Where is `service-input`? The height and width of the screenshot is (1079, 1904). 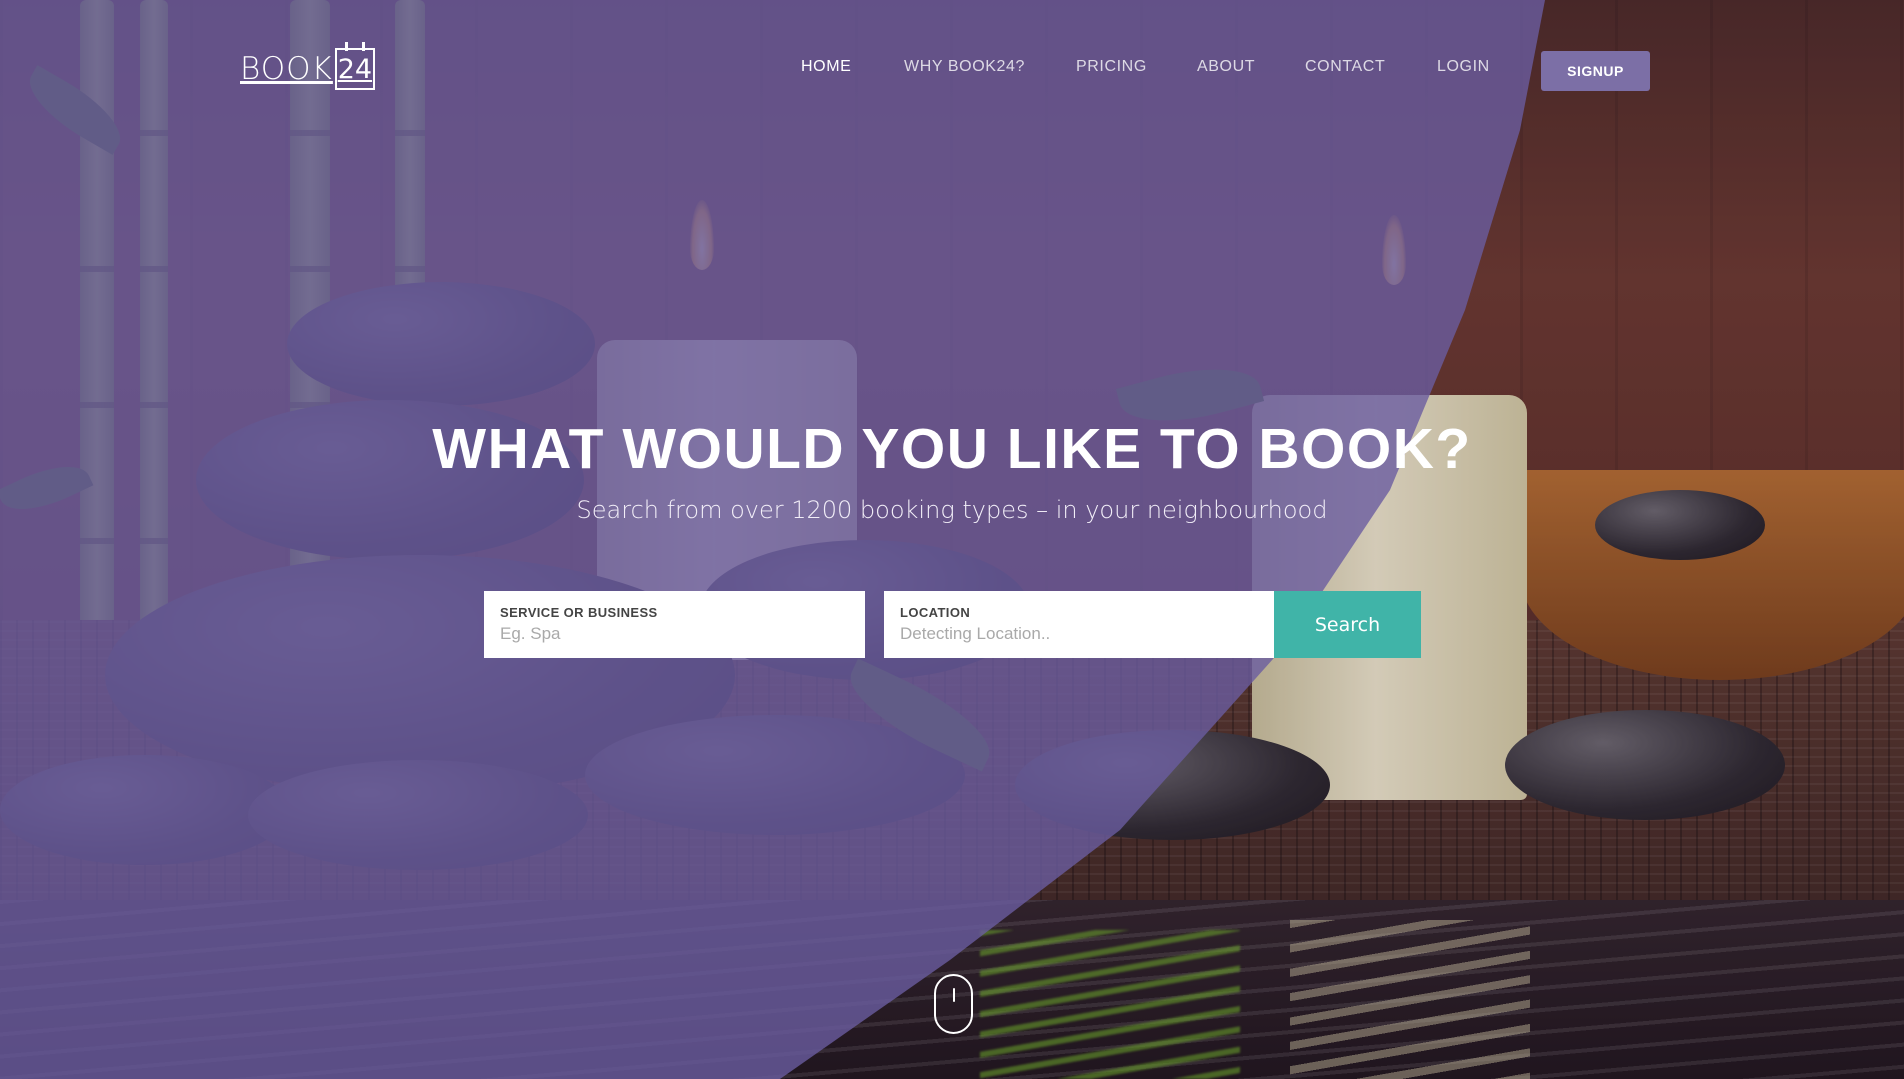 service-input is located at coordinates (674, 634).